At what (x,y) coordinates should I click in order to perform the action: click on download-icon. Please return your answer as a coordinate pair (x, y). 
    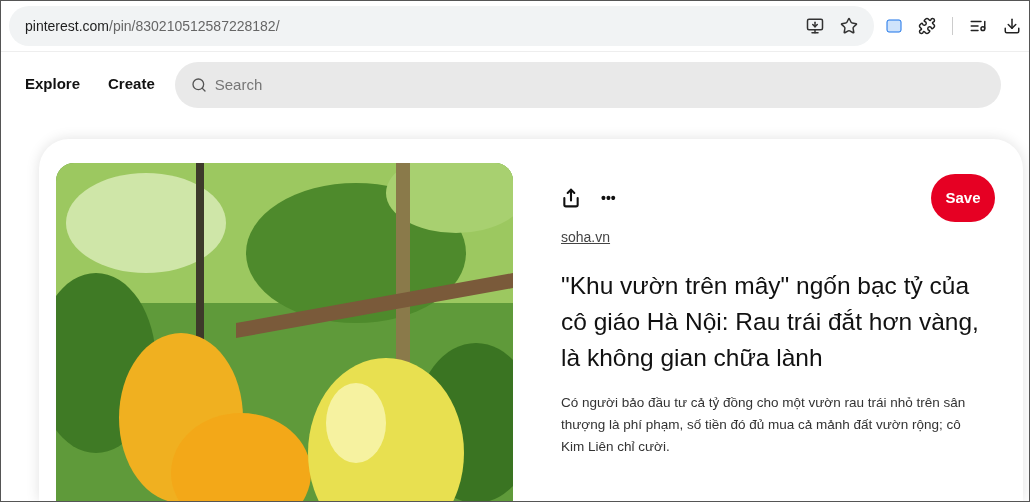
    Looking at the image, I should click on (1012, 26).